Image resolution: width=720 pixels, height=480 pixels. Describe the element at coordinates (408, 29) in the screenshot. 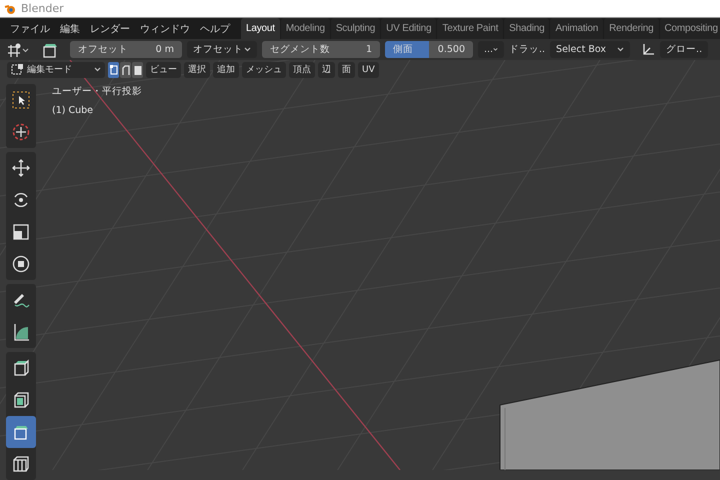

I see `workspace-tab: UV Editing` at that location.